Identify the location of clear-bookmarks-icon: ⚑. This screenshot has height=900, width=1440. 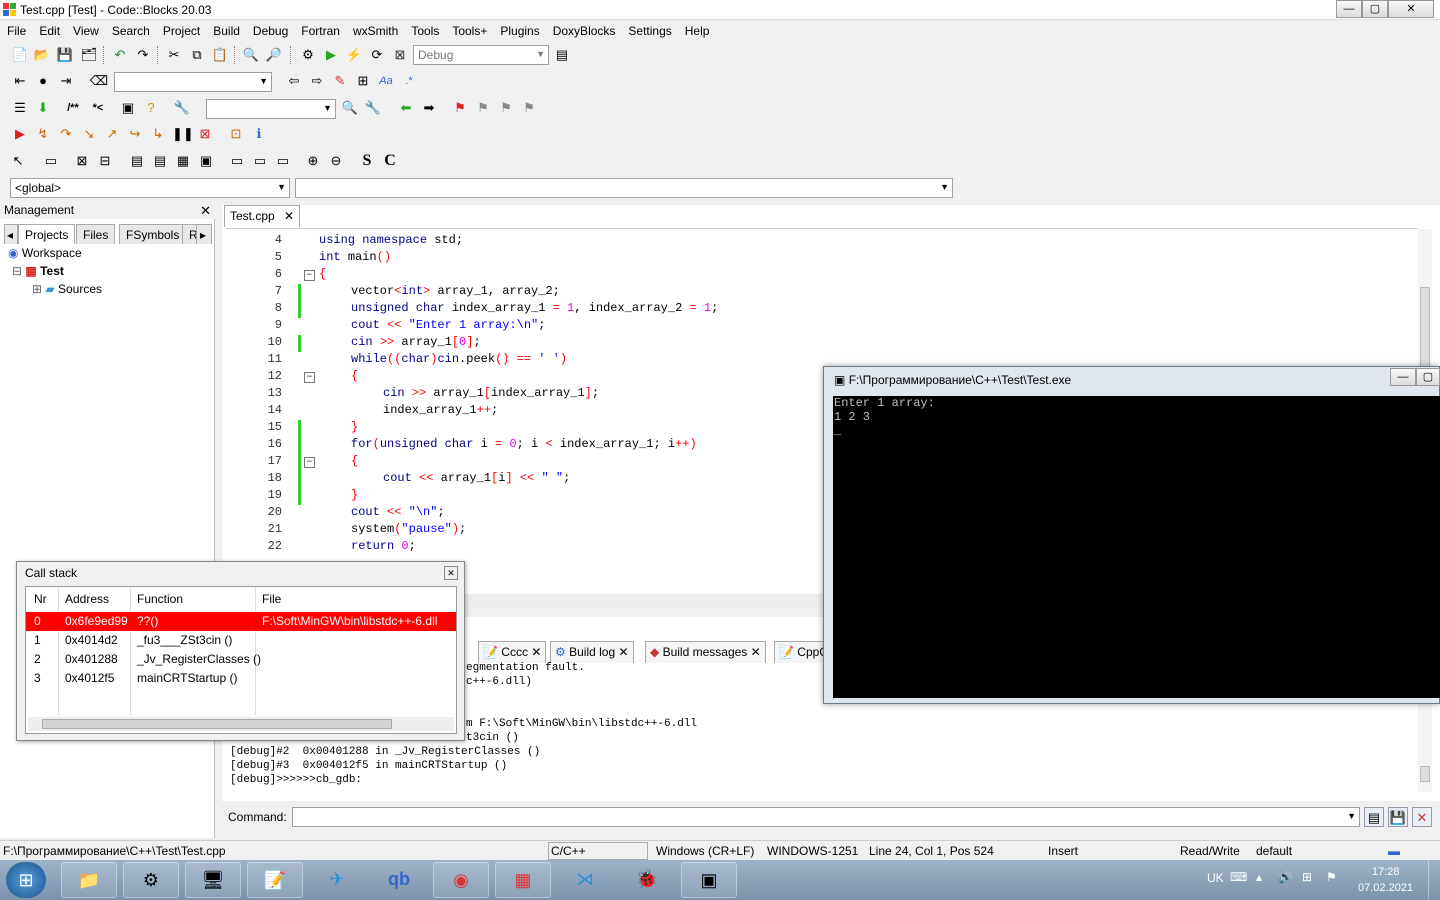
(529, 108).